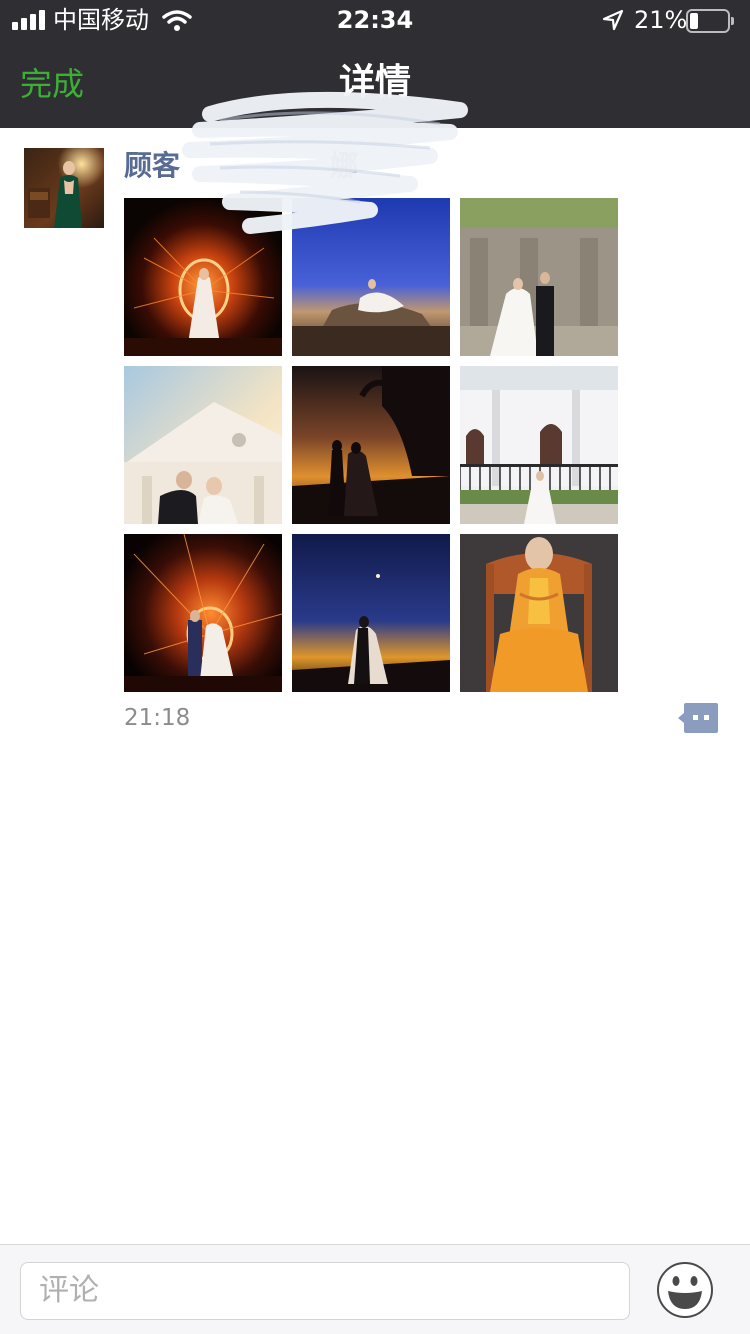 The height and width of the screenshot is (1334, 750). I want to click on status-bar: 中国移动 22:34 21%, so click(375, 21).